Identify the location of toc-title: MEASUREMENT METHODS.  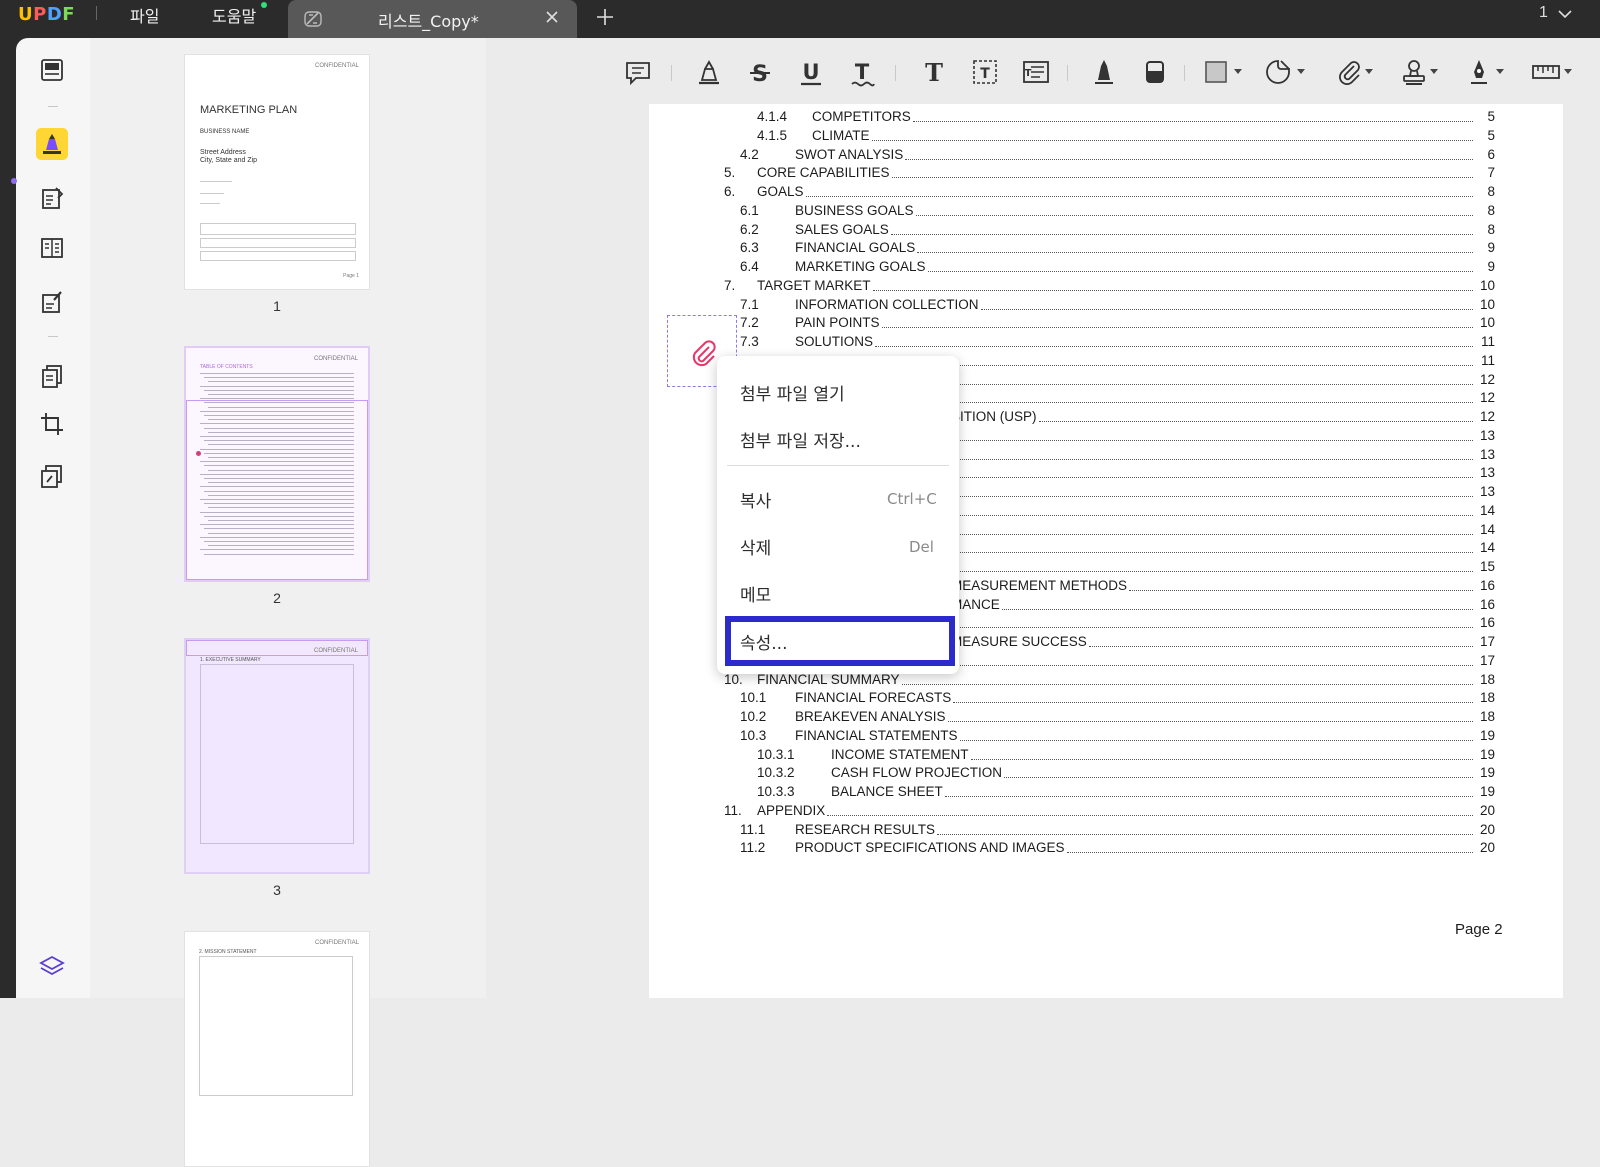
(1039, 585).